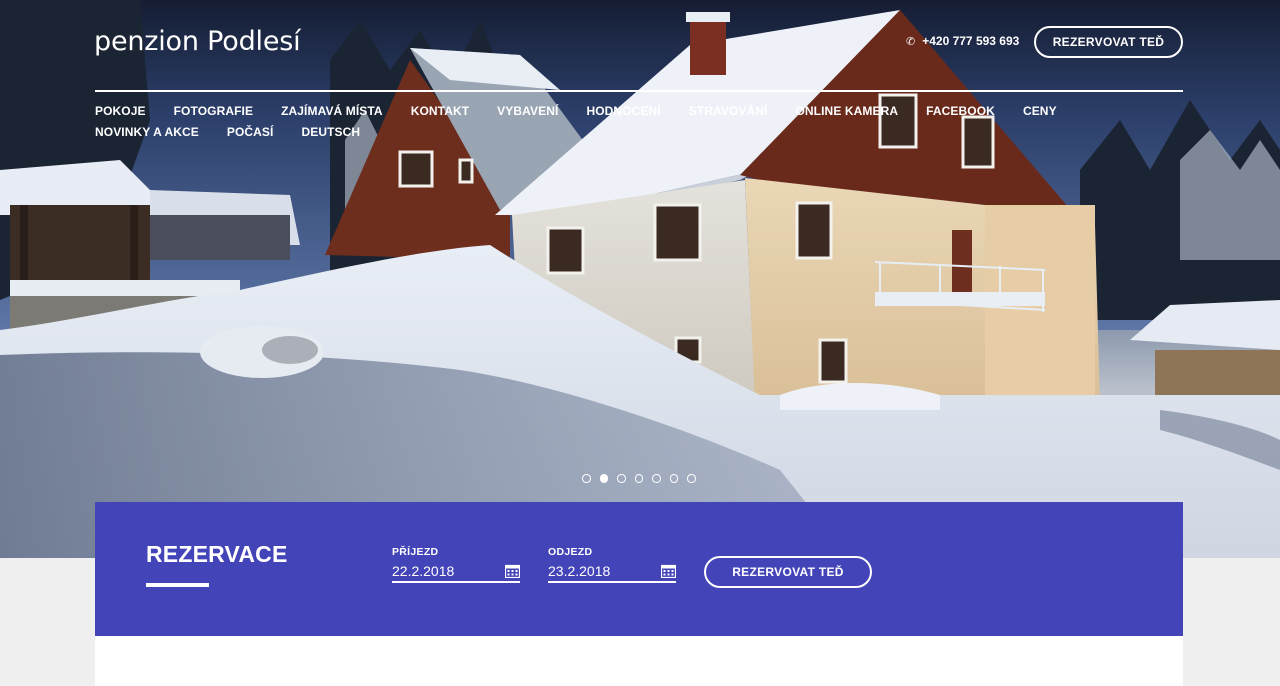 Image resolution: width=1280 pixels, height=686 pixels. Describe the element at coordinates (440, 111) in the screenshot. I see `nav-item-kontakt: KONTAKT` at that location.